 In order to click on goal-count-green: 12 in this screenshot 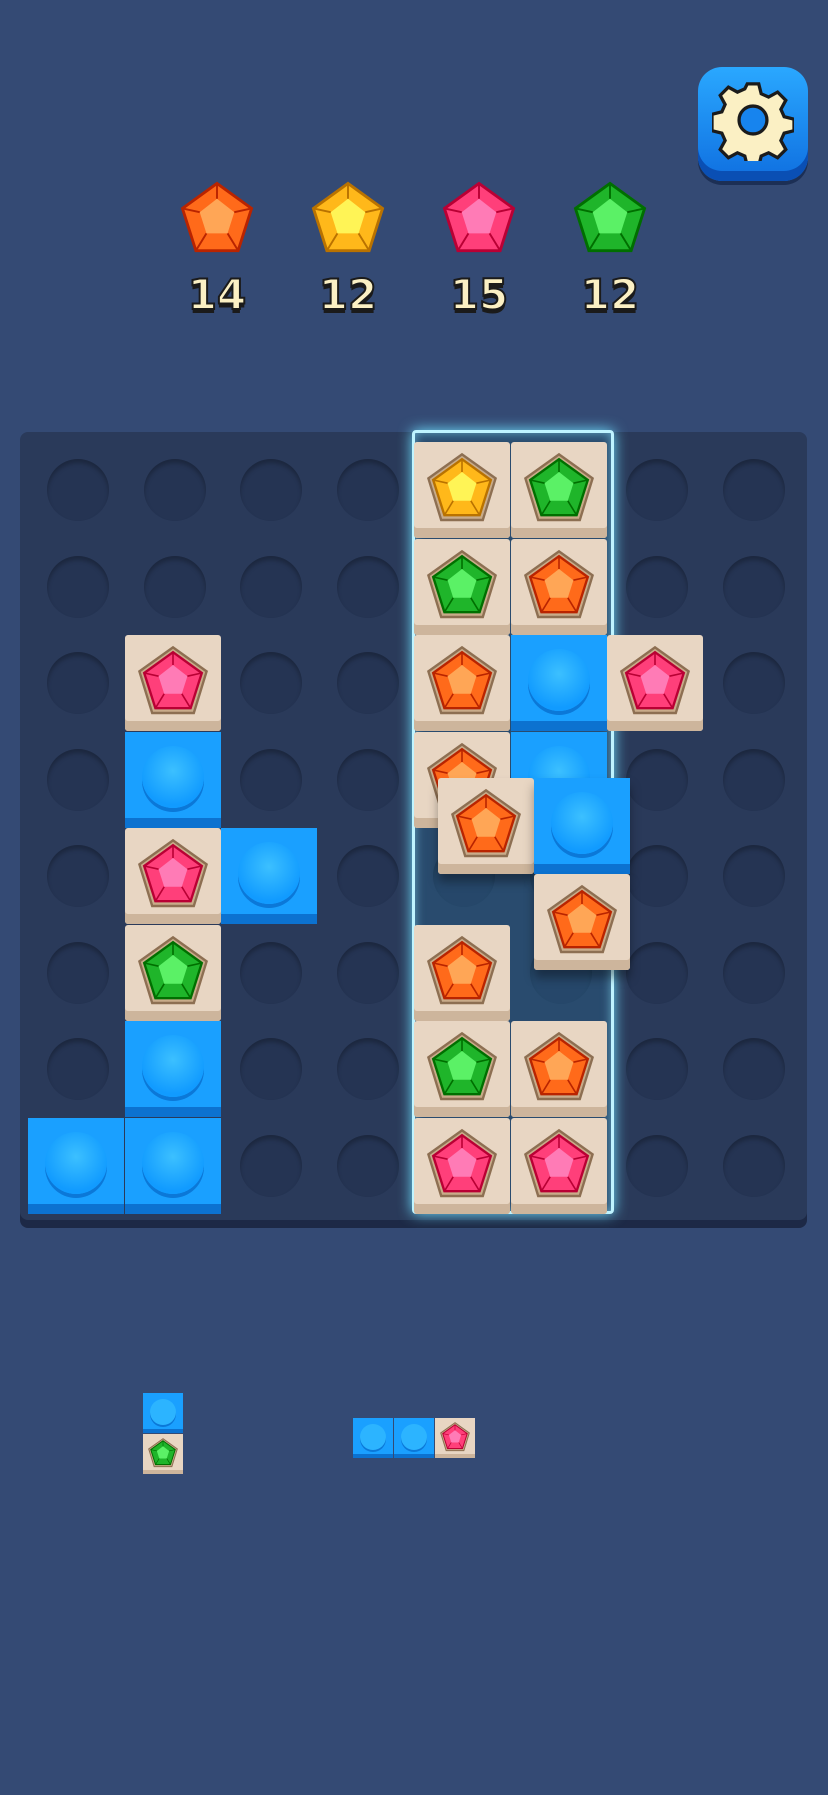, I will do `click(610, 294)`.